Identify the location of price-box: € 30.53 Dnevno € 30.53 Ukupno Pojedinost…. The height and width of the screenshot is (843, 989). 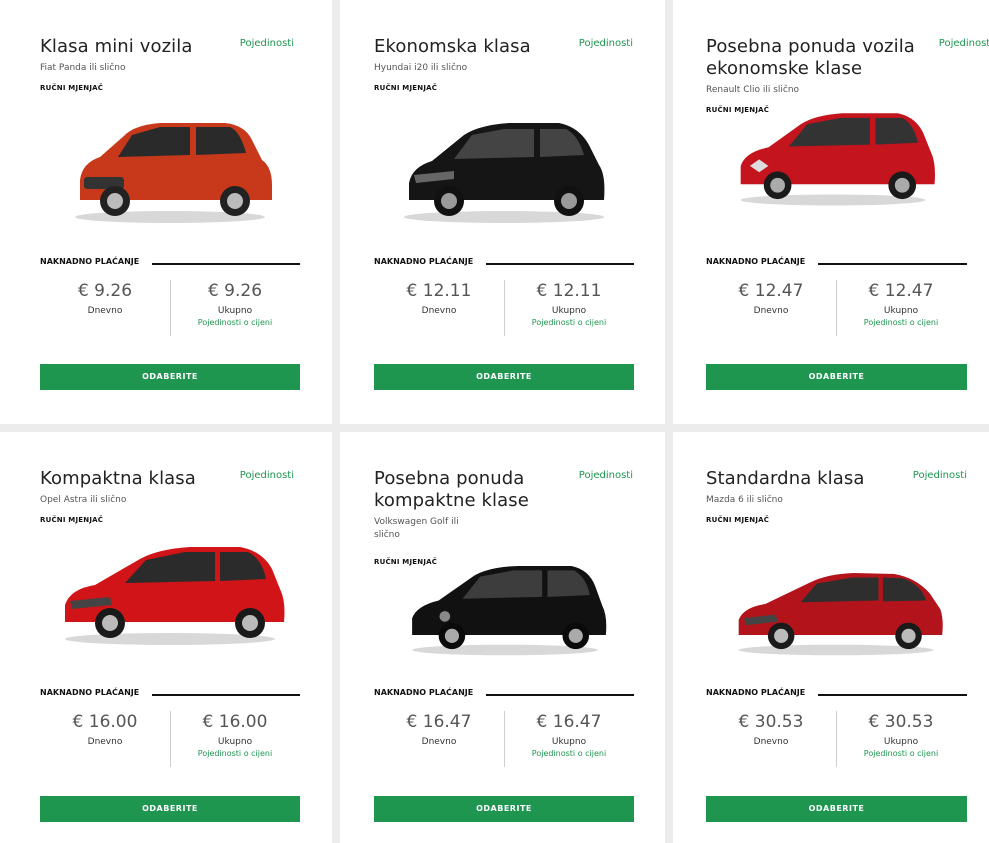
(836, 741).